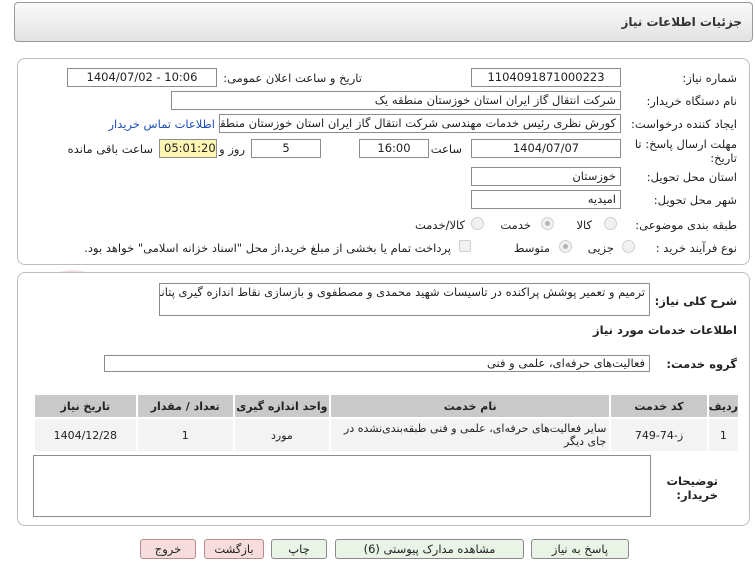  Describe the element at coordinates (465, 246) in the screenshot. I see `treasury-payment-checkbox` at that location.